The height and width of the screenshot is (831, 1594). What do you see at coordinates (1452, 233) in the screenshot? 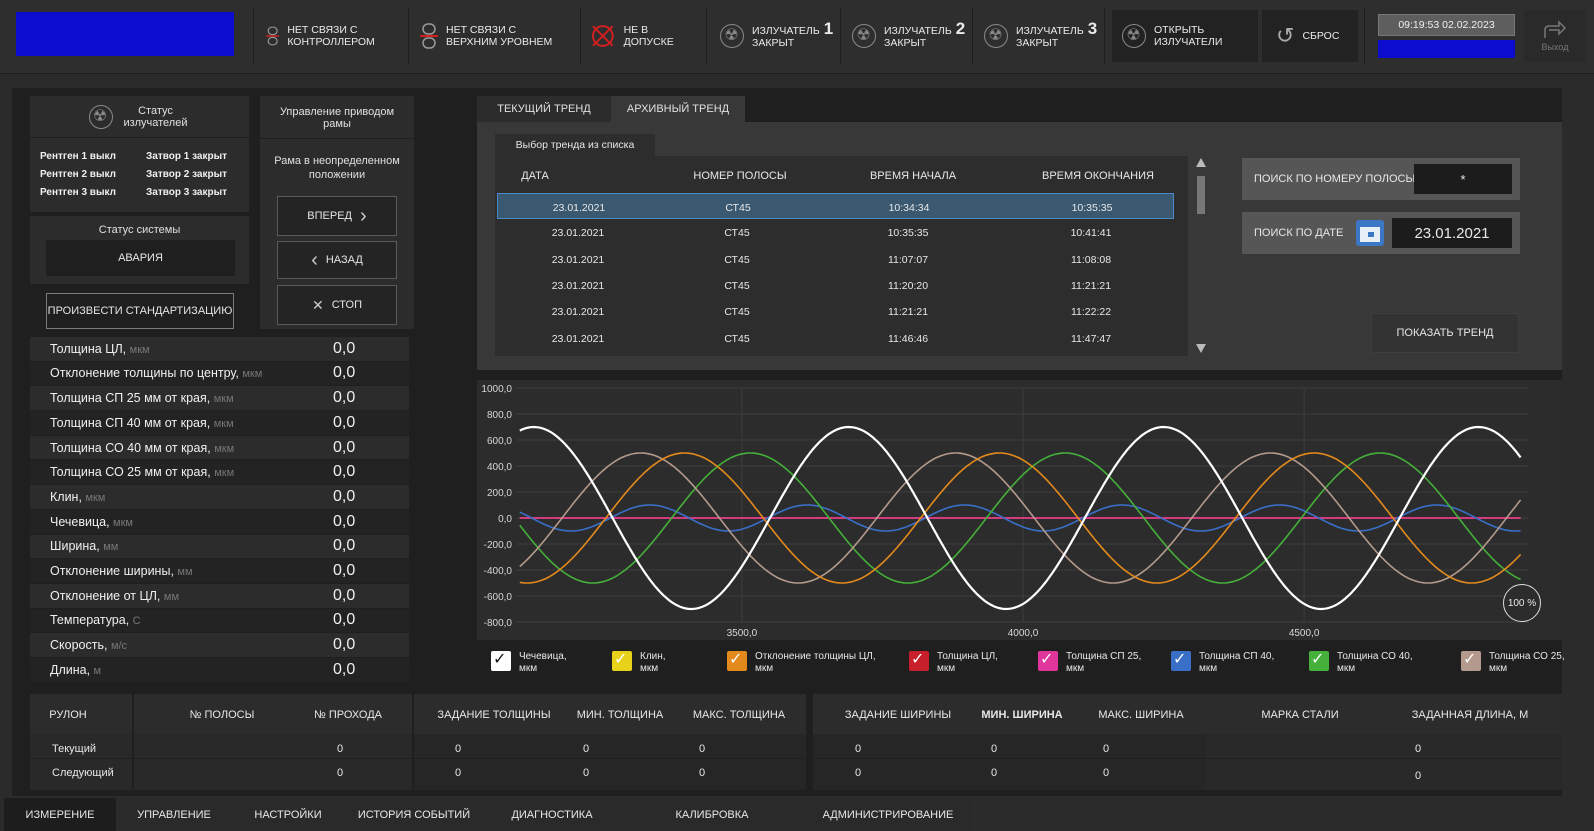
I see `search-date-input: 23.01.2021` at bounding box center [1452, 233].